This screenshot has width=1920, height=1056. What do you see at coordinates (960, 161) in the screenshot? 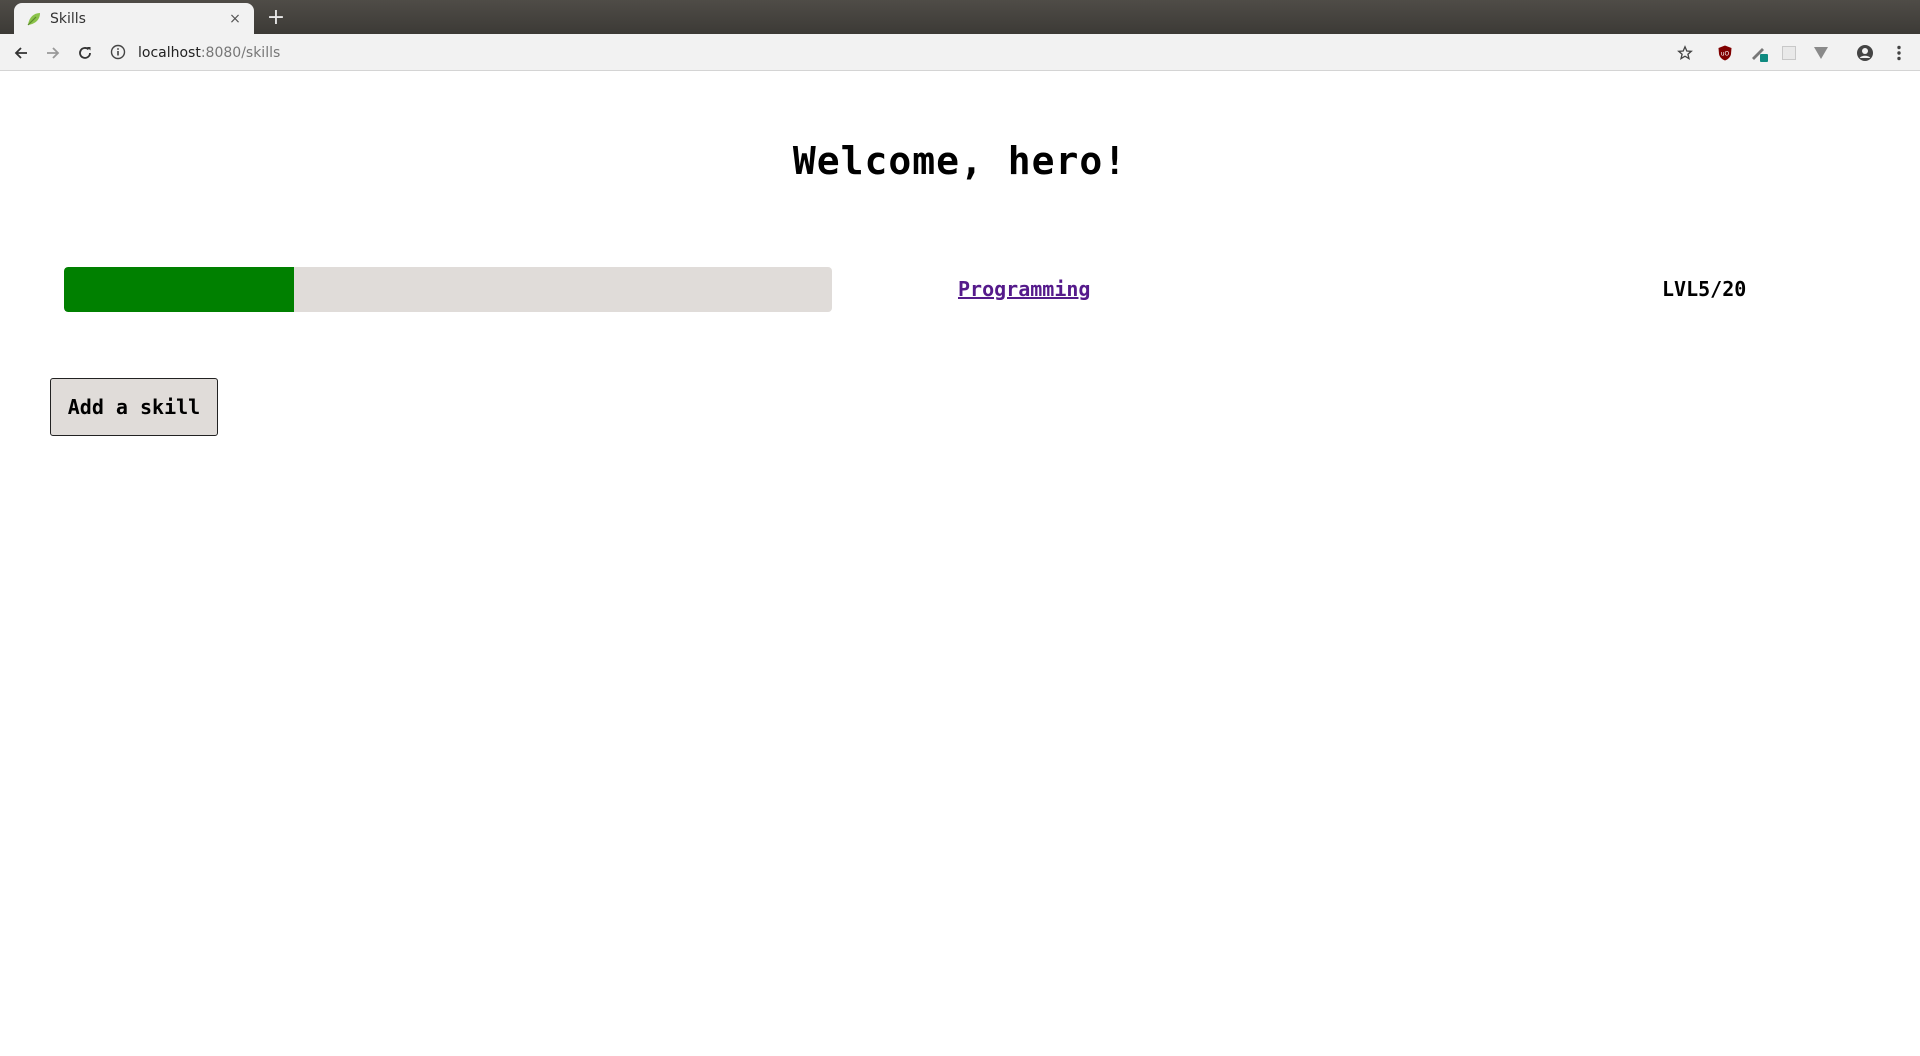
I see `page-title: Welcome, hero!` at bounding box center [960, 161].